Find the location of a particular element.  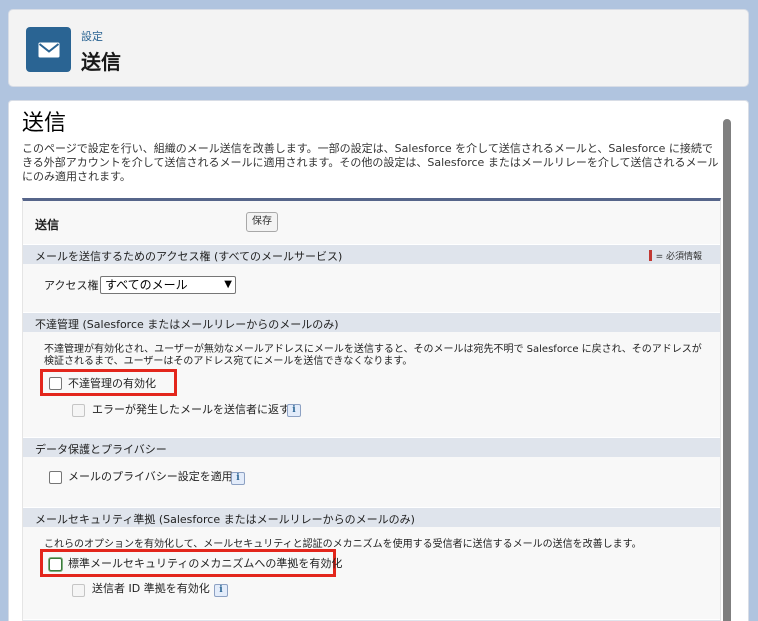

access-select-value: すべてのメール is located at coordinates (146, 285).